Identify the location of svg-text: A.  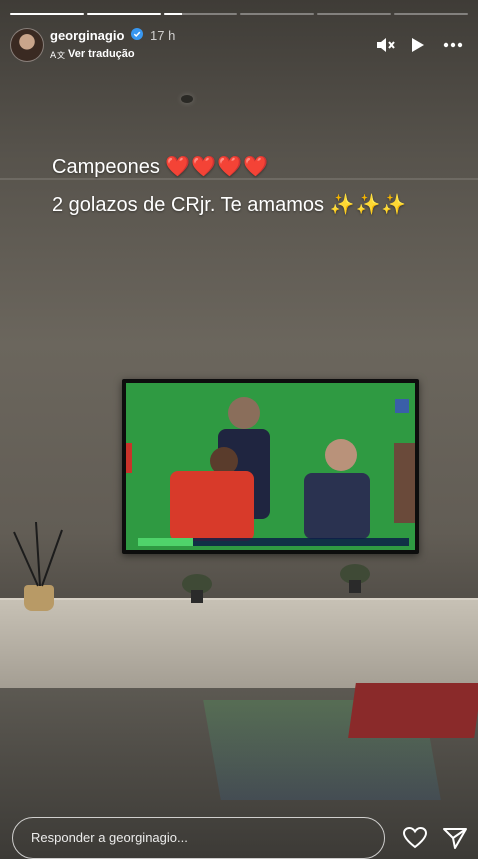
(53, 55).